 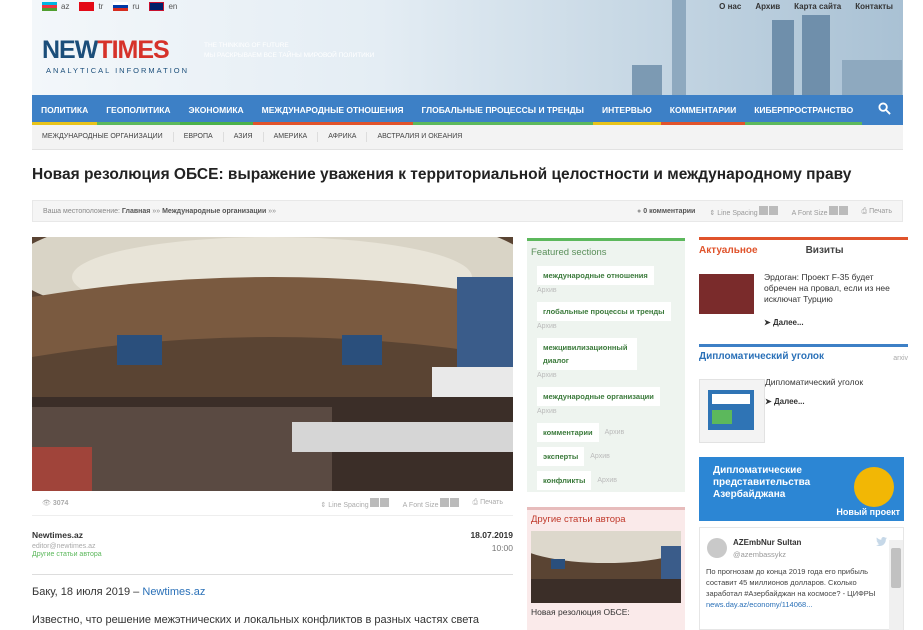 I want to click on subnav-item-africa: АФРИКА, so click(x=343, y=137).